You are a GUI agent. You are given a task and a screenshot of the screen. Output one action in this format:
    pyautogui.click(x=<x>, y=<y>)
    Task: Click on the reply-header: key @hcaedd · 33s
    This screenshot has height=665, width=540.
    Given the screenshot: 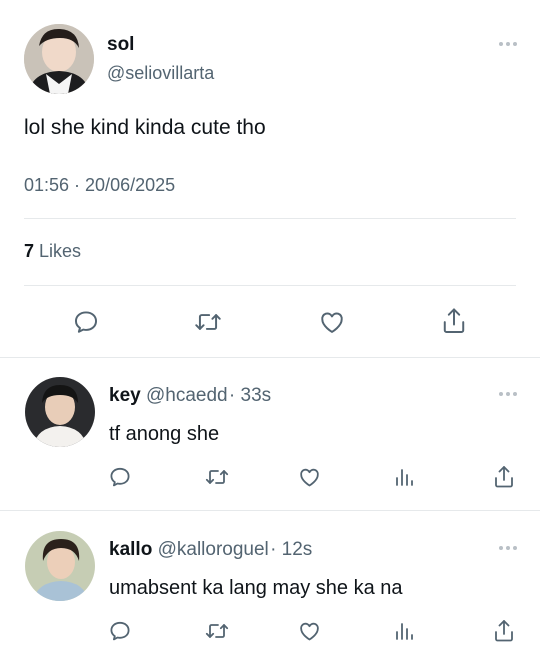 What is the action you would take?
    pyautogui.click(x=190, y=396)
    